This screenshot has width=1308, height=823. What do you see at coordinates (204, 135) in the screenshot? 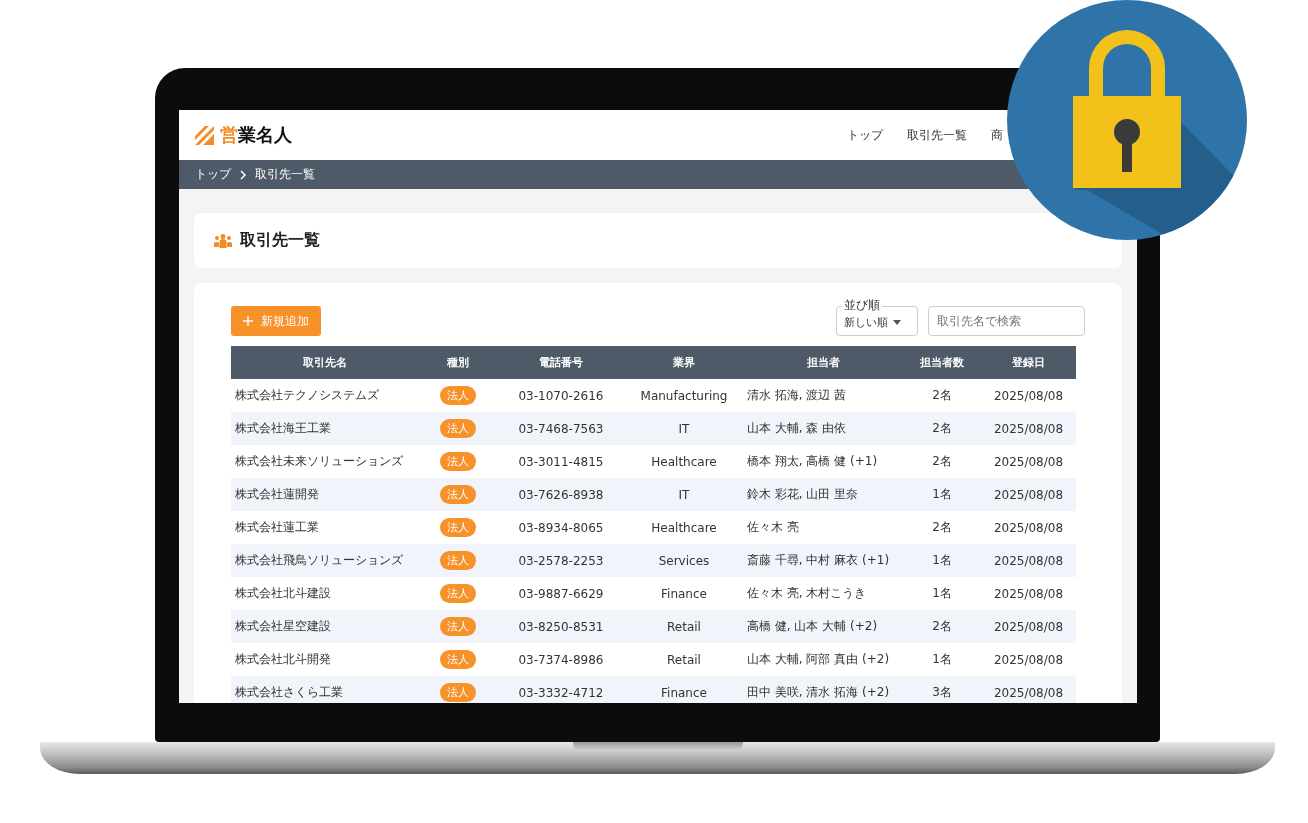
I see `logo-icon` at bounding box center [204, 135].